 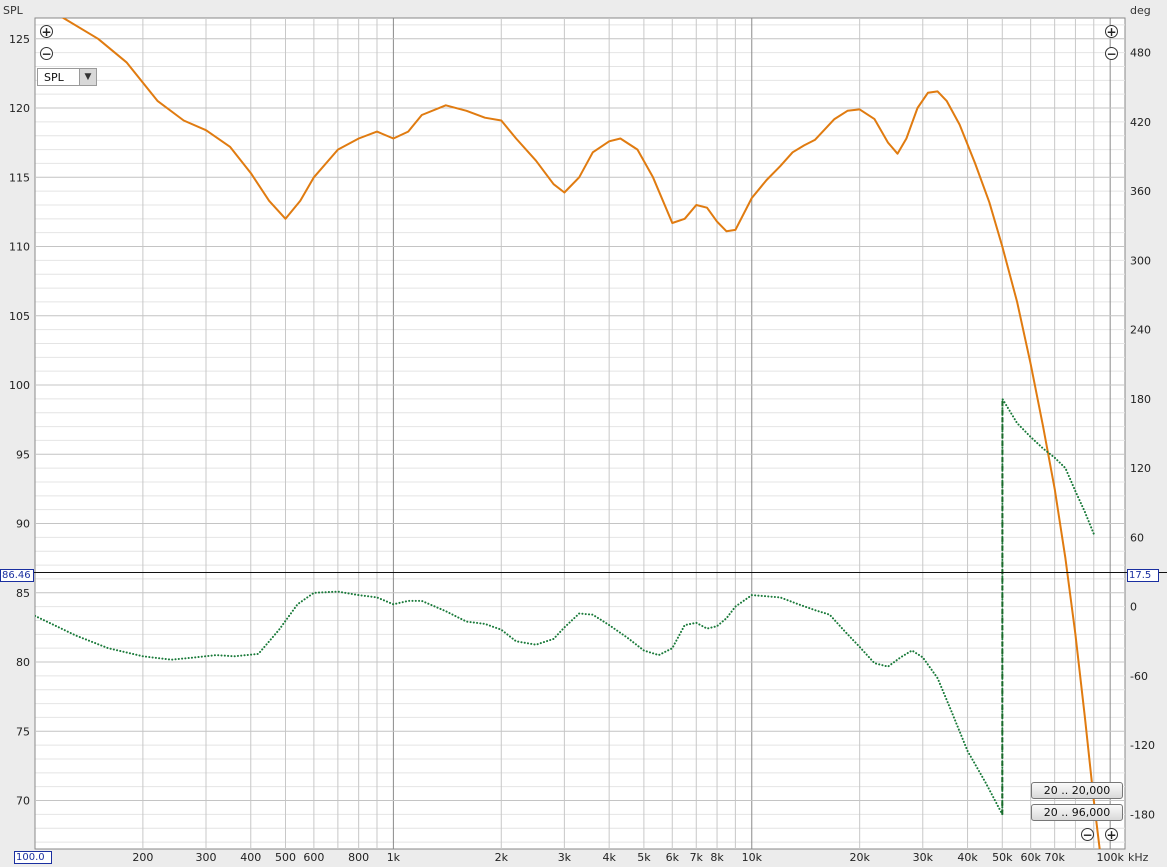 I want to click on x-tick-label: 5k, so click(x=644, y=857).